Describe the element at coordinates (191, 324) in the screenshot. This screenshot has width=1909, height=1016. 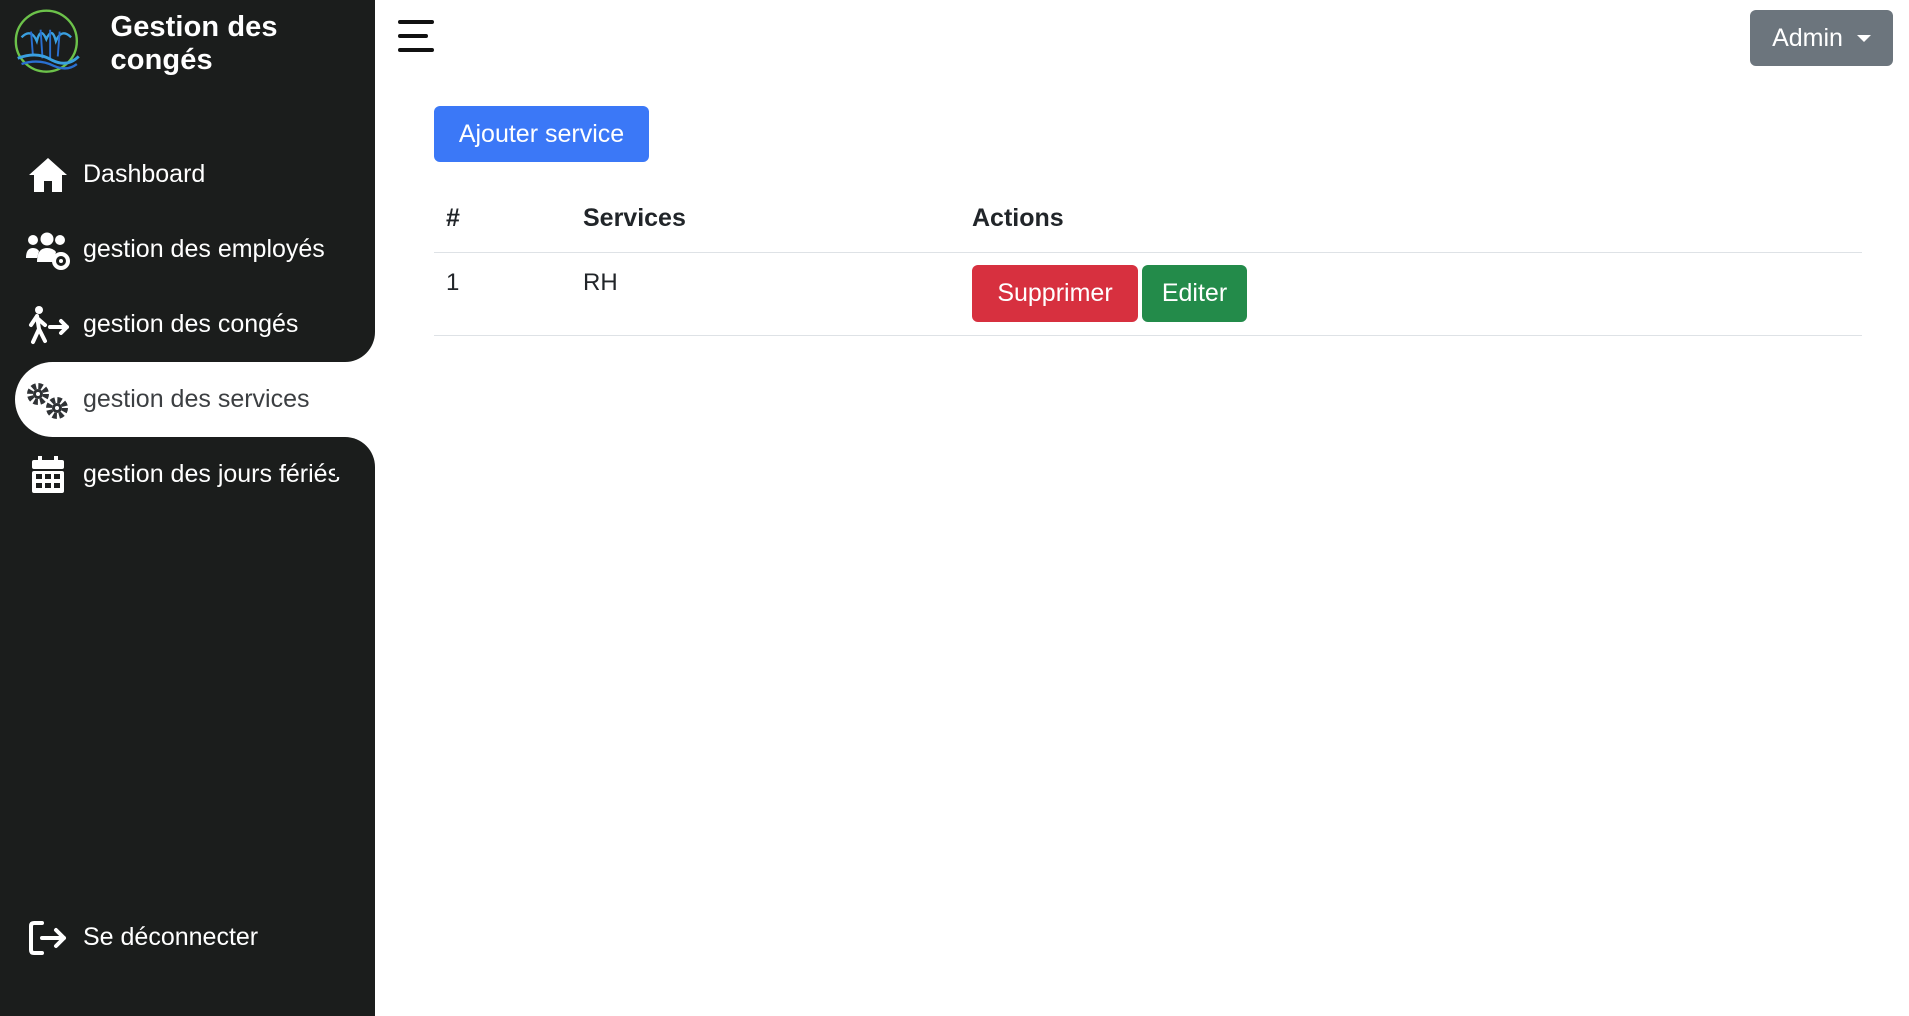
I see `sidebar-item-label: gestion des congés` at that location.